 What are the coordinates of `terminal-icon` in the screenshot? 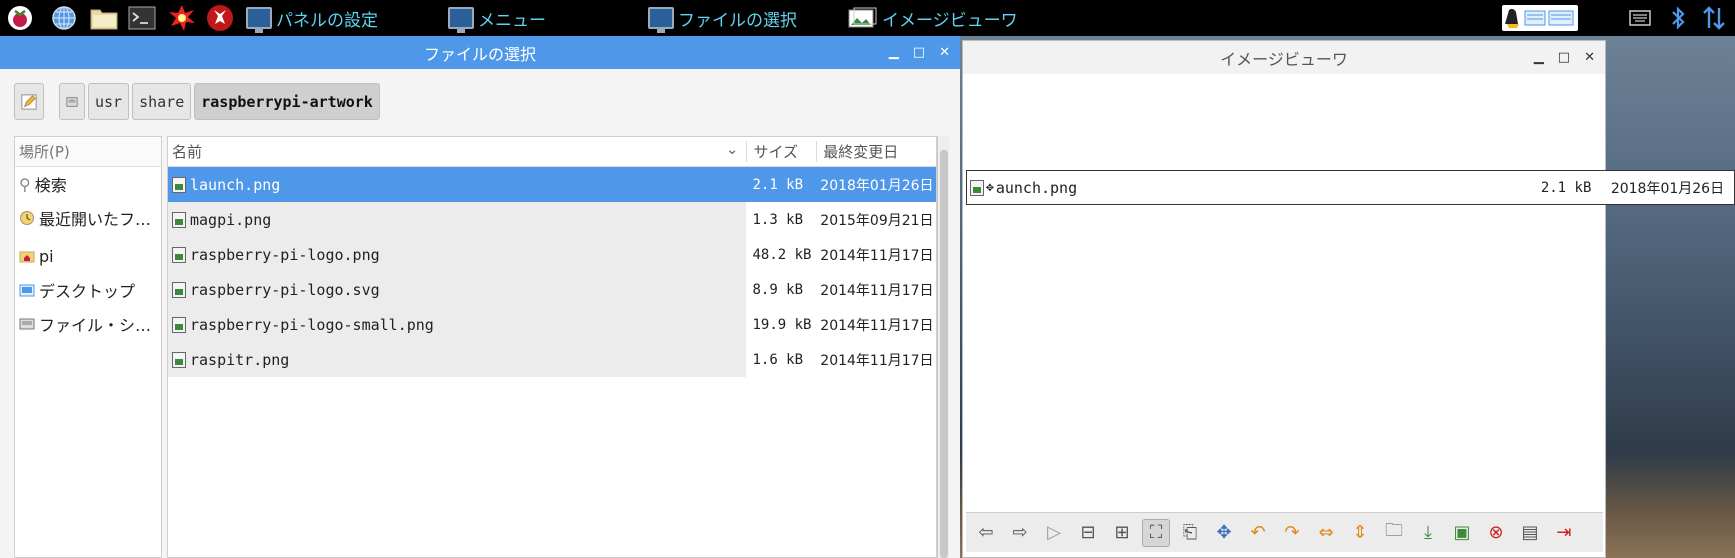 It's located at (142, 18).